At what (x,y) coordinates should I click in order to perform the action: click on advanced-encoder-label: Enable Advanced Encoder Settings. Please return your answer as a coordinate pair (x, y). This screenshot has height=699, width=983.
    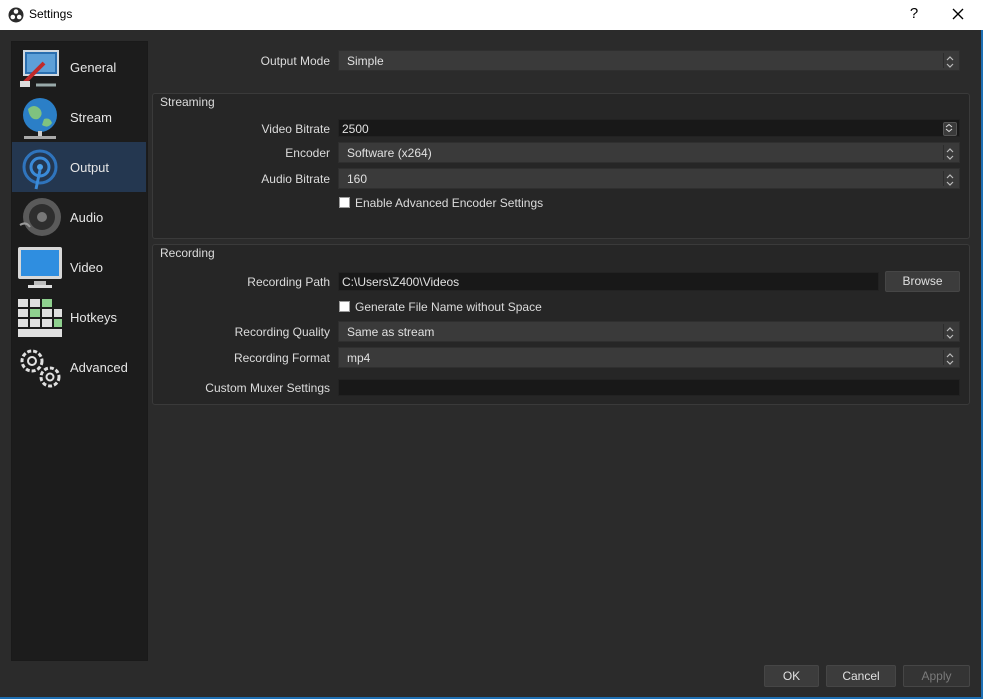
    Looking at the image, I should click on (449, 203).